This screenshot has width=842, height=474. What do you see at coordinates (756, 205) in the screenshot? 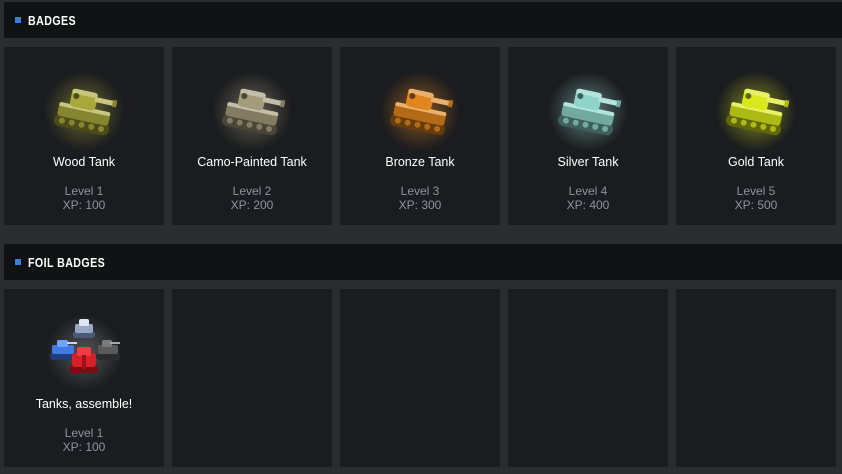
I see `badge-xp: XP: 500` at bounding box center [756, 205].